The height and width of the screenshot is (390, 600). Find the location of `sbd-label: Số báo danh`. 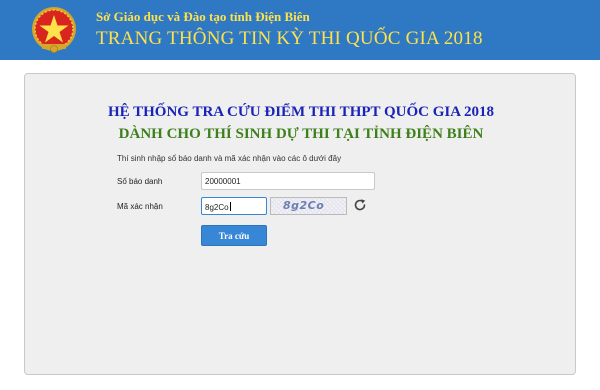

sbd-label: Số báo danh is located at coordinates (140, 181).